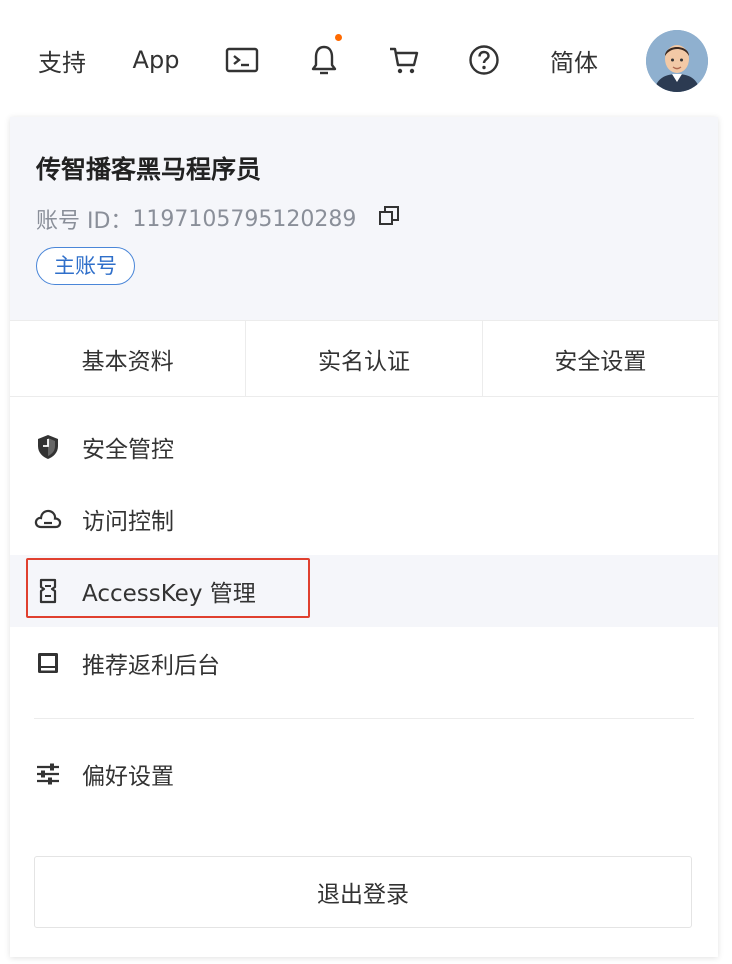 The width and height of the screenshot is (732, 964). What do you see at coordinates (128, 777) in the screenshot?
I see `menu-item-label: 偏好设置` at bounding box center [128, 777].